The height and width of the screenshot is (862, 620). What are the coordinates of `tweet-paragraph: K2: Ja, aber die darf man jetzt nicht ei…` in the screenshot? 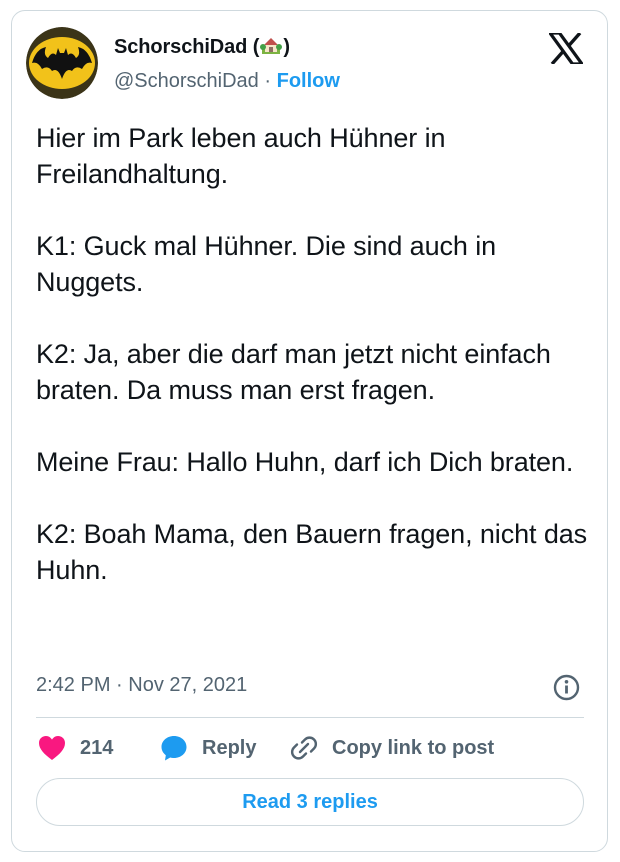 It's located at (293, 372).